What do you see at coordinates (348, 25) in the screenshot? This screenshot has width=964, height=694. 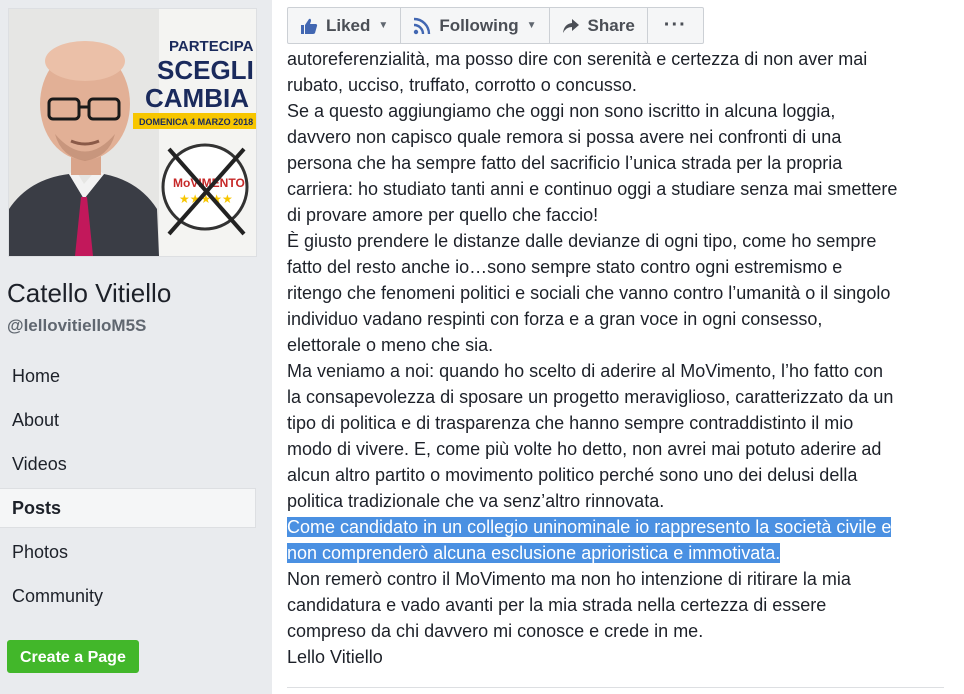 I see `liked-label: Liked` at bounding box center [348, 25].